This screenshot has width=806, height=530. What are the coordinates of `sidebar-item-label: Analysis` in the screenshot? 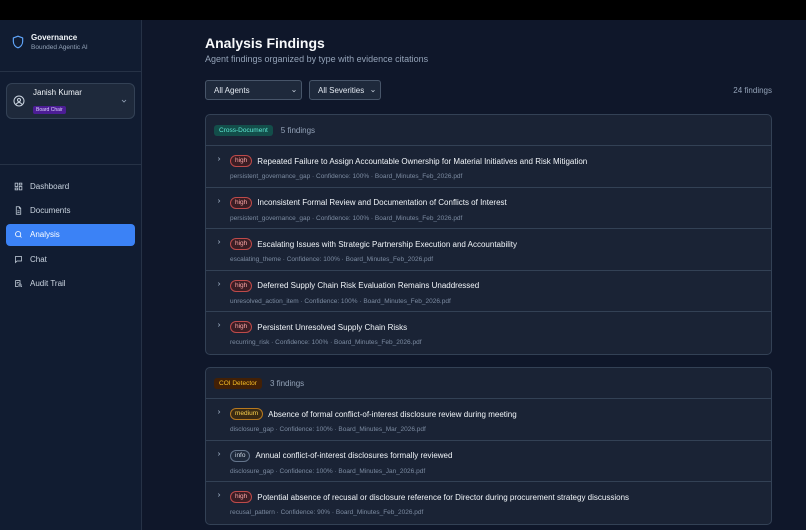 It's located at (45, 235).